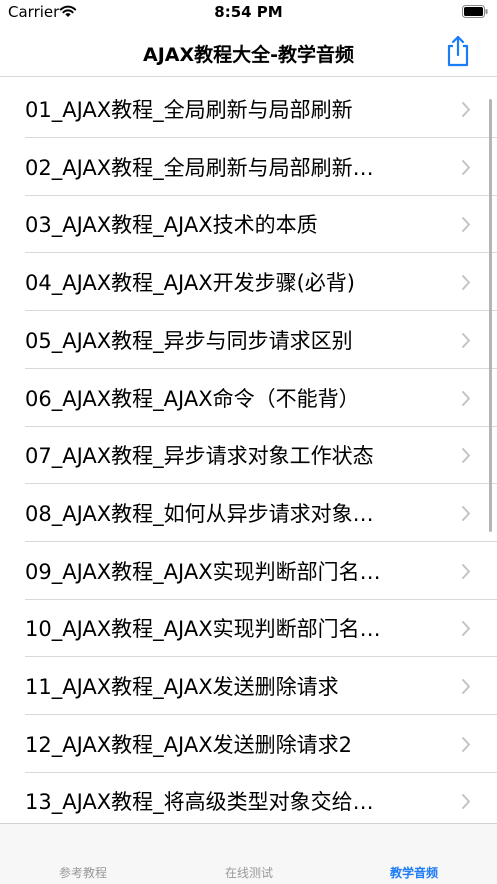 The width and height of the screenshot is (497, 884). I want to click on list-item: 12_AJAX教程_AJAX发送删除请求2, so click(248, 744).